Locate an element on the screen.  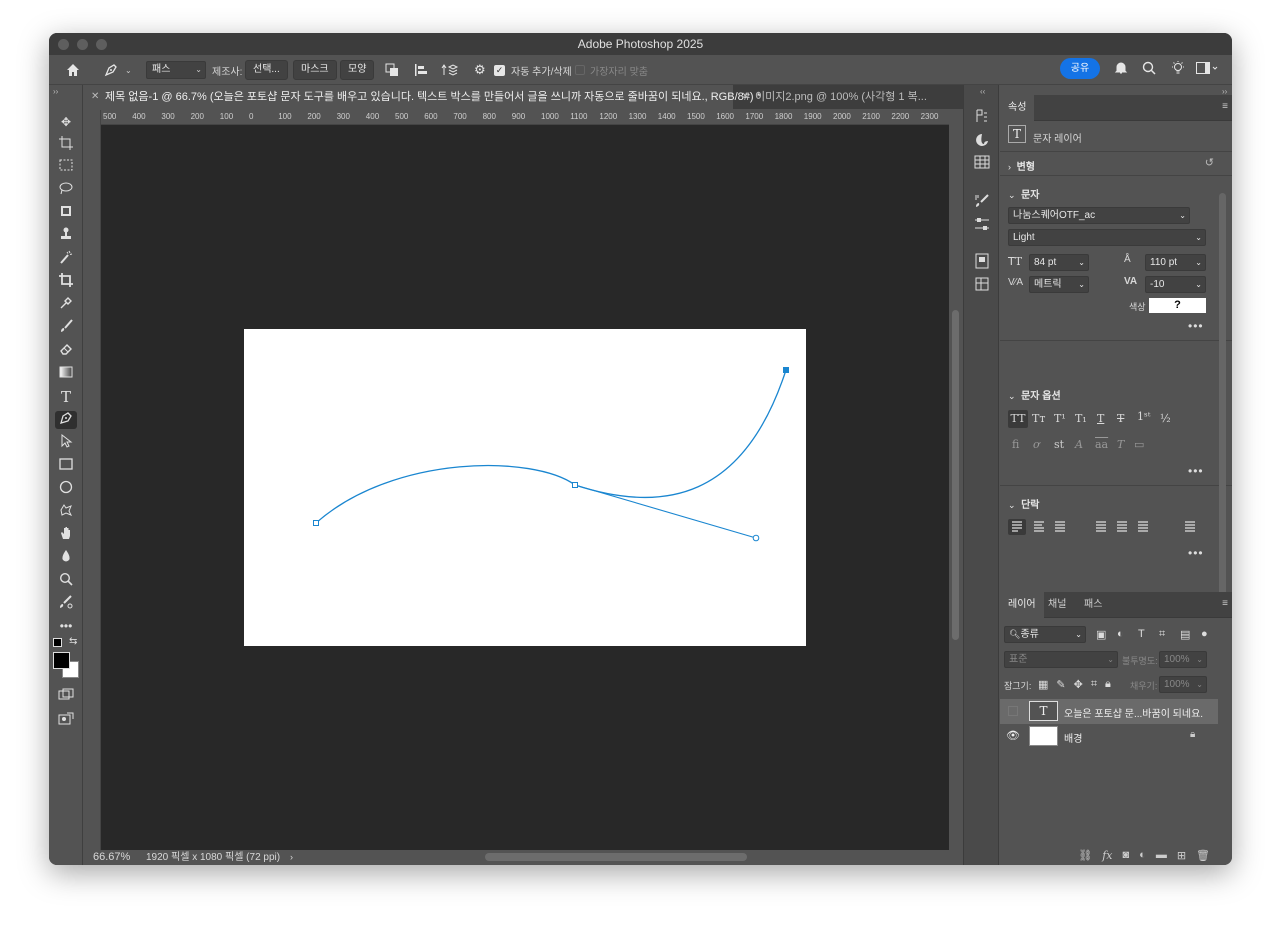
visibility-toggle is located at coordinates (1013, 711).